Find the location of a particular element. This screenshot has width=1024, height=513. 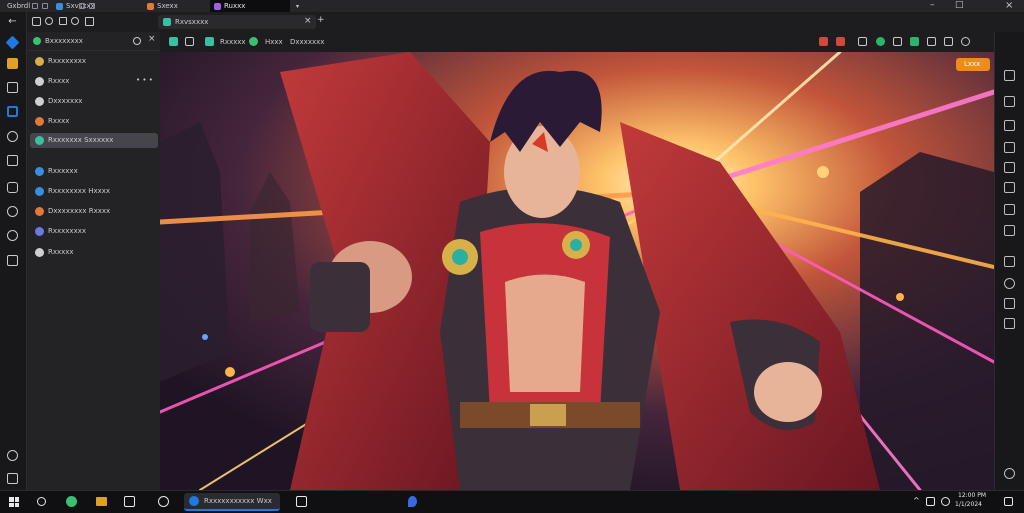

sidebar-item-label: Rxxxxx is located at coordinates (61, 252).